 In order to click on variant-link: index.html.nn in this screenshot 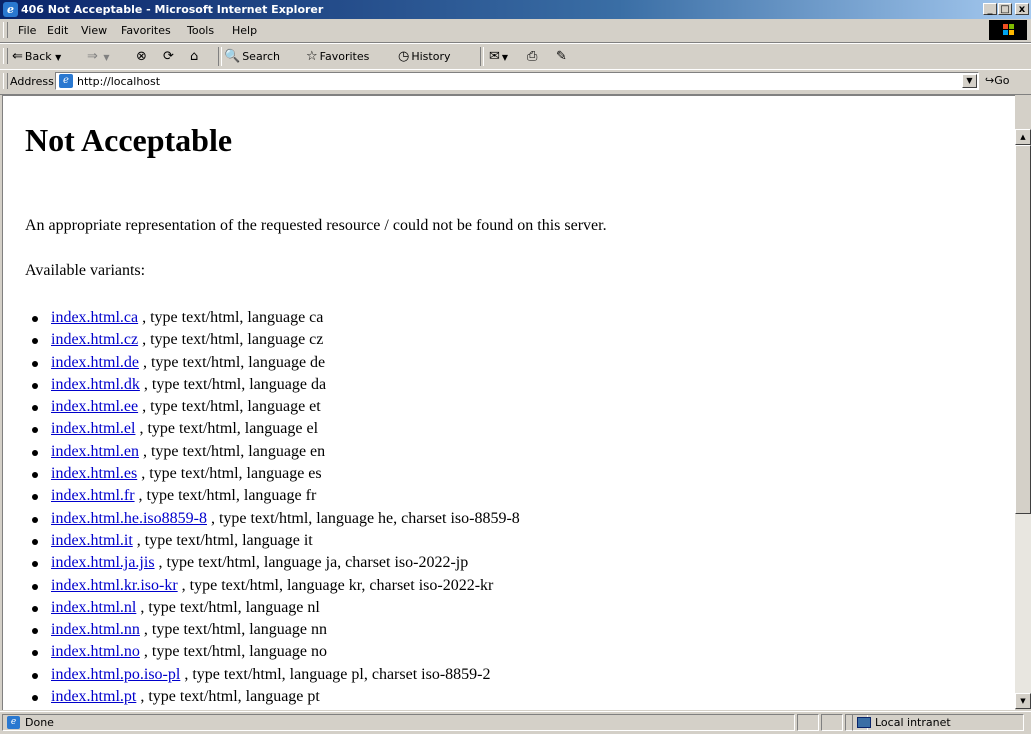, I will do `click(95, 629)`.